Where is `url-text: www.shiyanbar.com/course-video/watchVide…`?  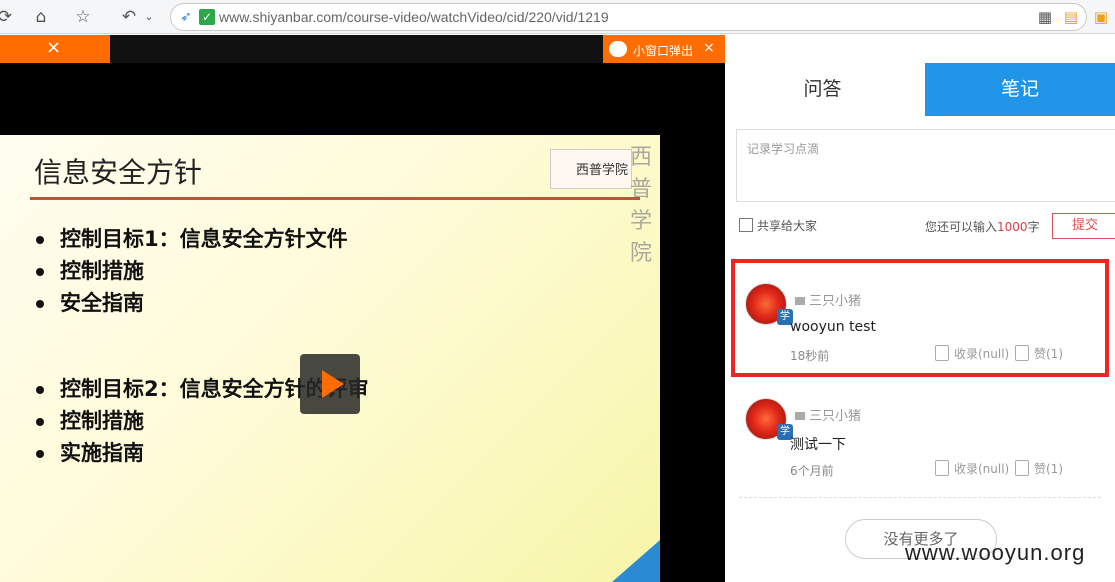 url-text: www.shiyanbar.com/course-video/watchVide… is located at coordinates (414, 17).